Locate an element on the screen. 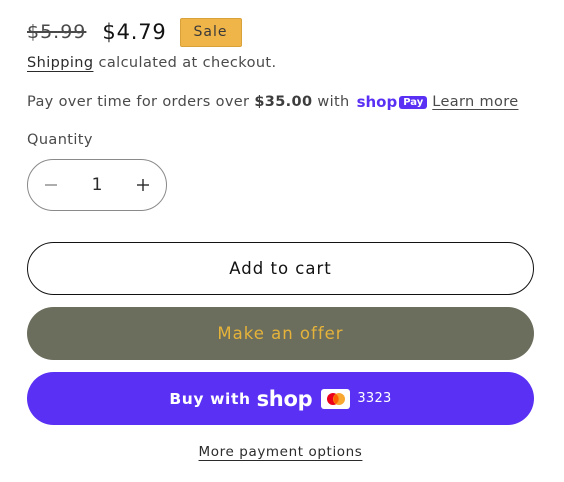 This screenshot has height=482, width=564. shop-logo: shop is located at coordinates (284, 398).